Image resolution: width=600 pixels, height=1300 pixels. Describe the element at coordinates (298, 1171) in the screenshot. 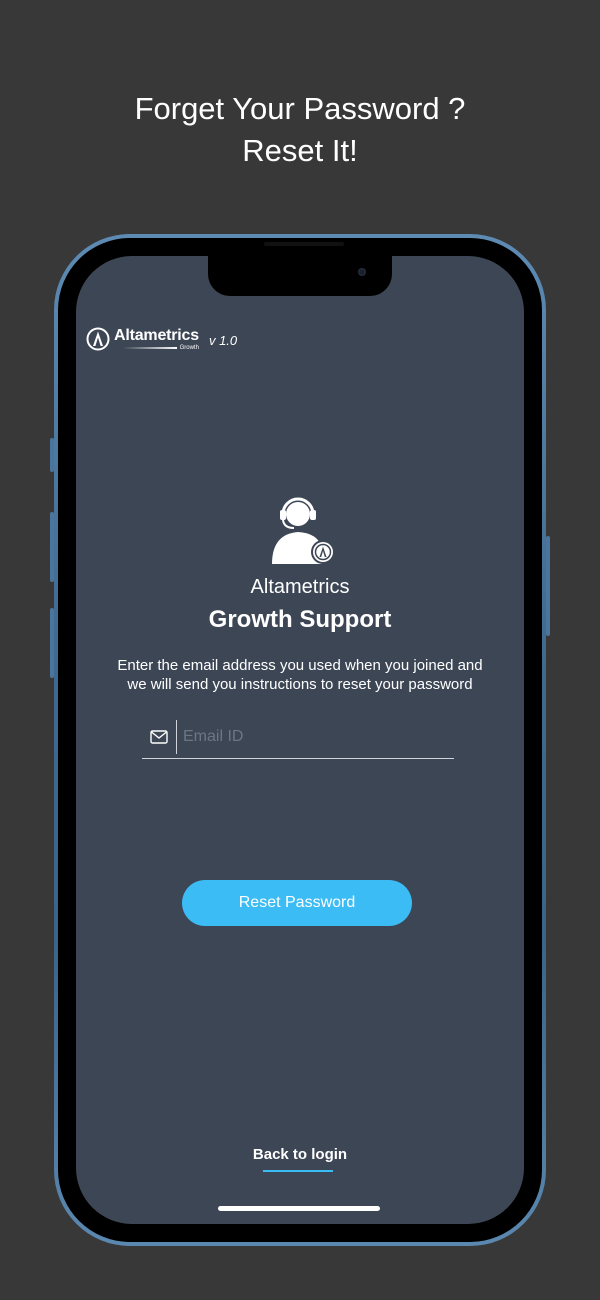

I see `back-to-login-underline` at that location.